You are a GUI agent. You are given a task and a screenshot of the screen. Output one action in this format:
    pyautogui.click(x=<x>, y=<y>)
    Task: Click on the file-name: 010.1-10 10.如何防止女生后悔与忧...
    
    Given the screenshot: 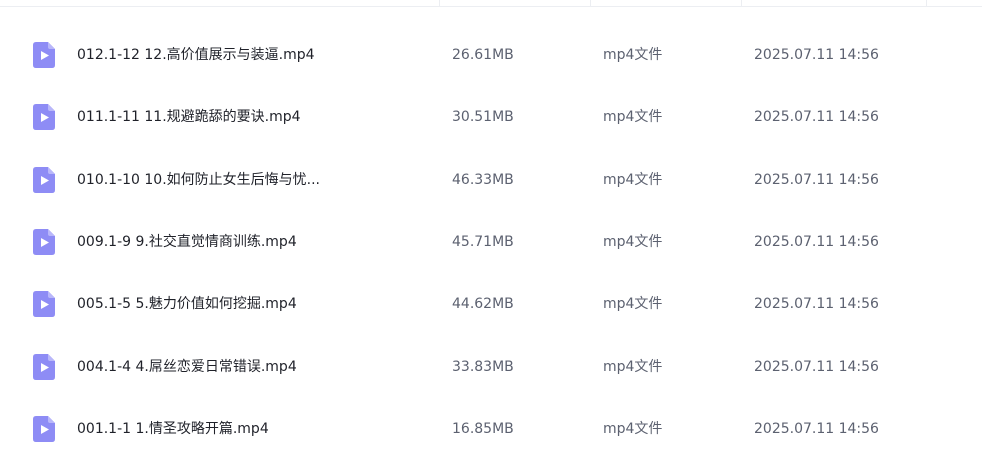 What is the action you would take?
    pyautogui.click(x=222, y=180)
    